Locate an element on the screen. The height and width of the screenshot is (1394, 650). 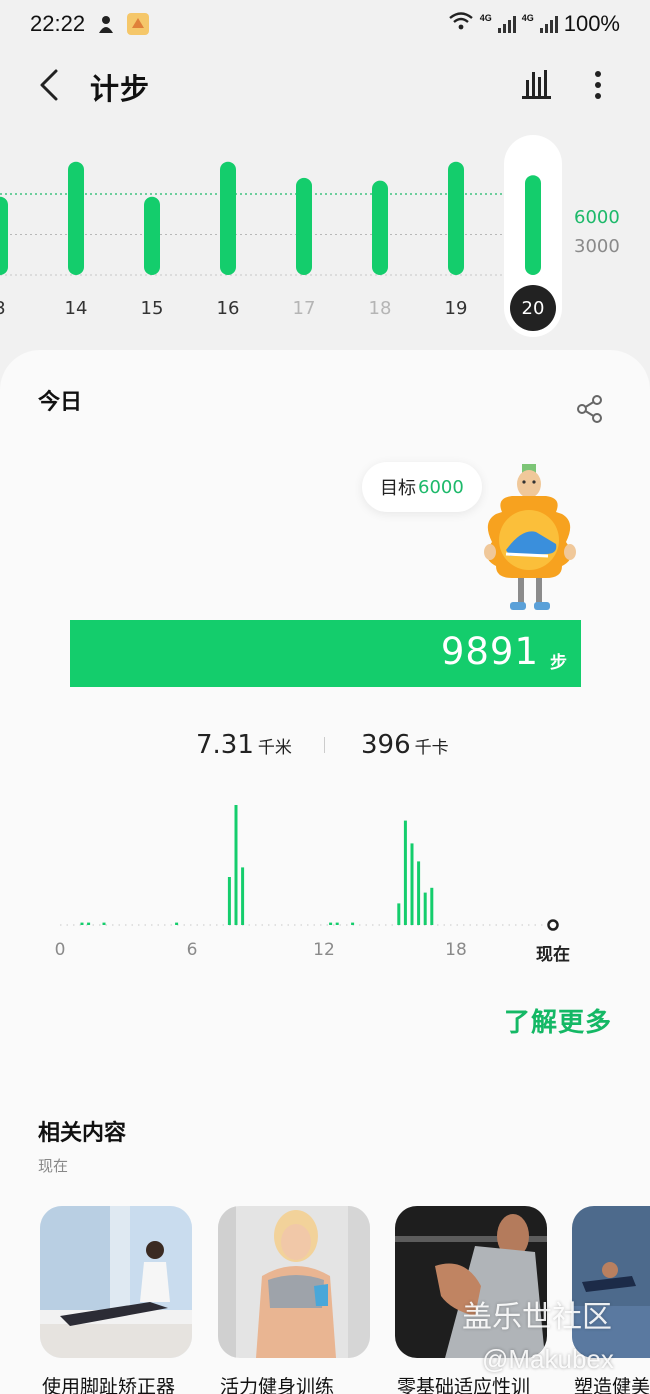
more-vertical-icon is located at coordinates (598, 85).